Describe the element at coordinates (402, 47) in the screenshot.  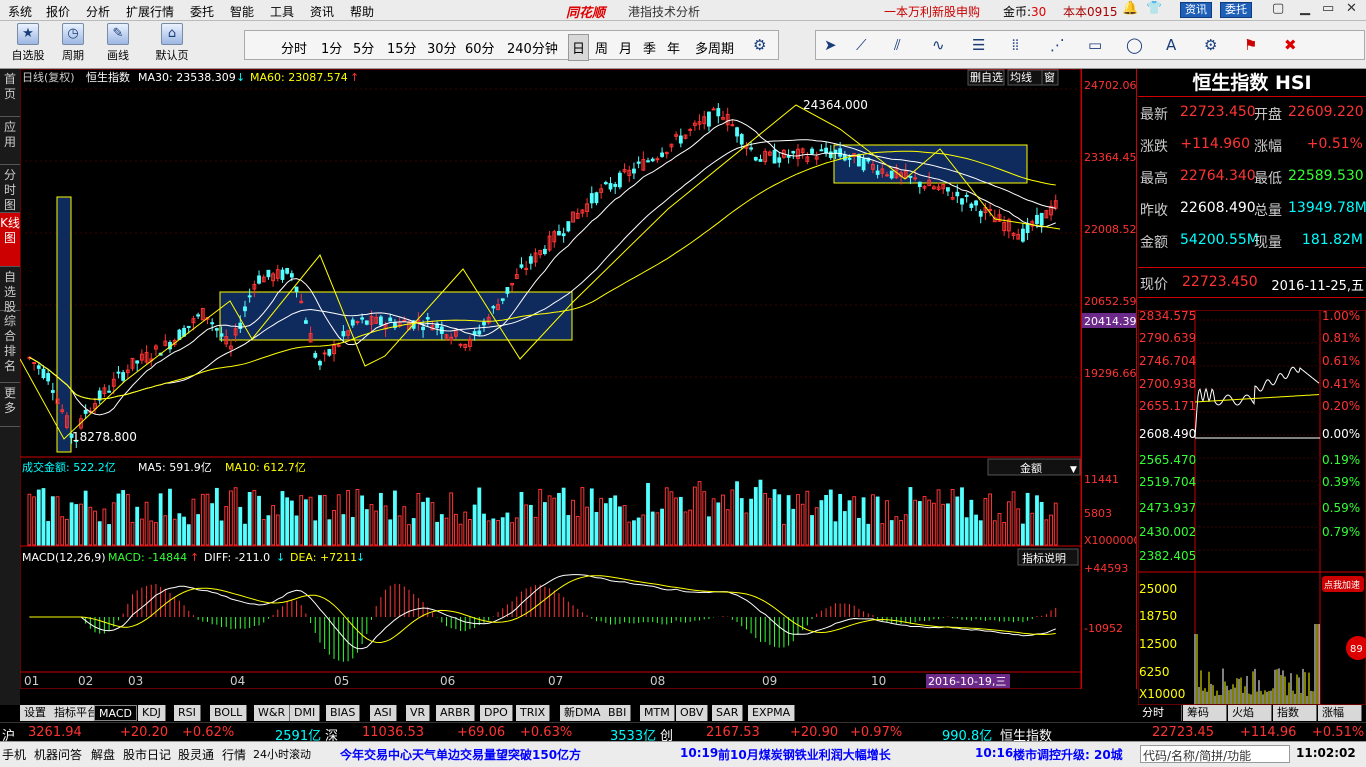
I see `period-15m: 15分` at that location.